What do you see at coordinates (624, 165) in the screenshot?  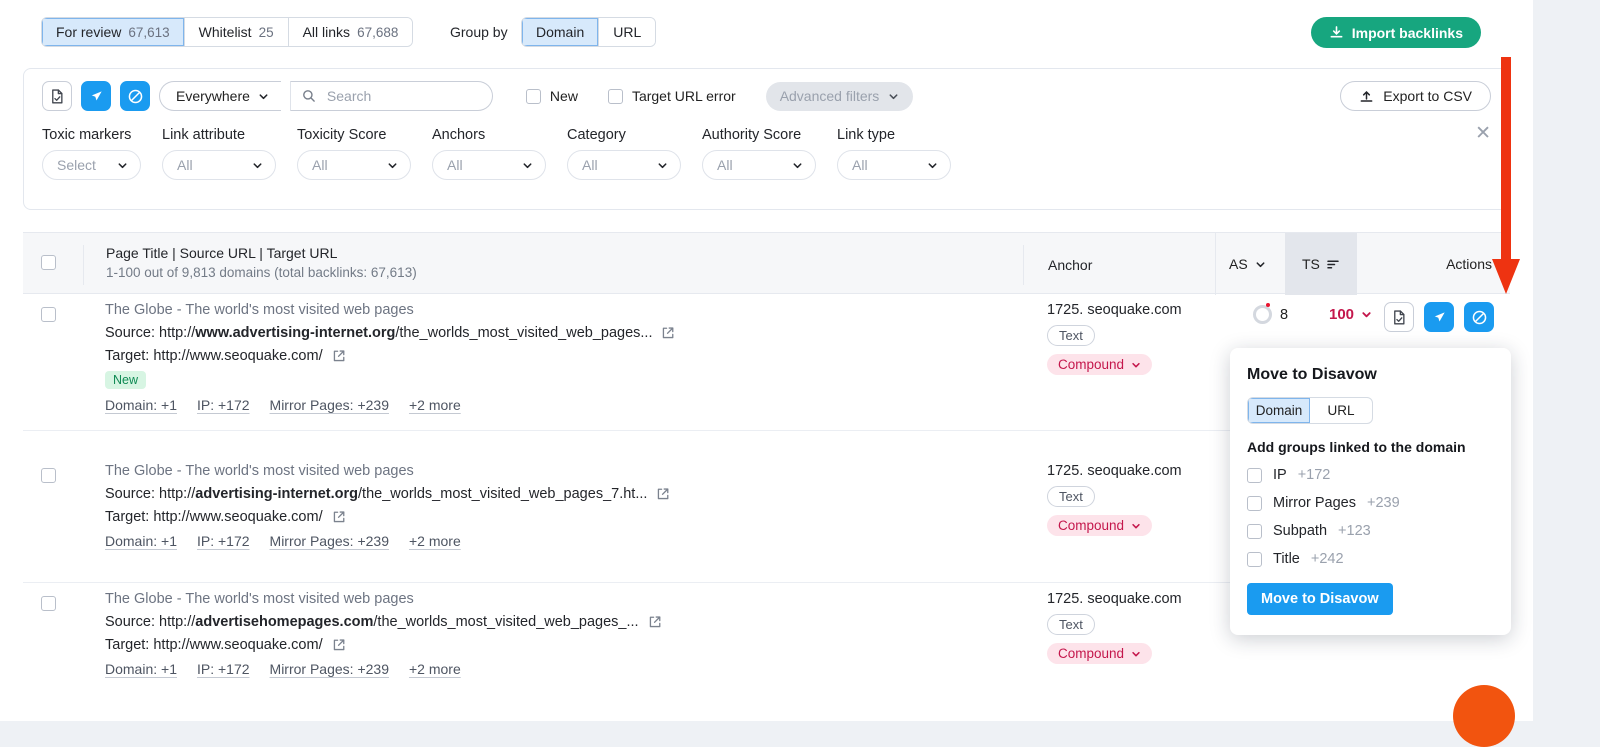 I see `filter-category-select: All` at bounding box center [624, 165].